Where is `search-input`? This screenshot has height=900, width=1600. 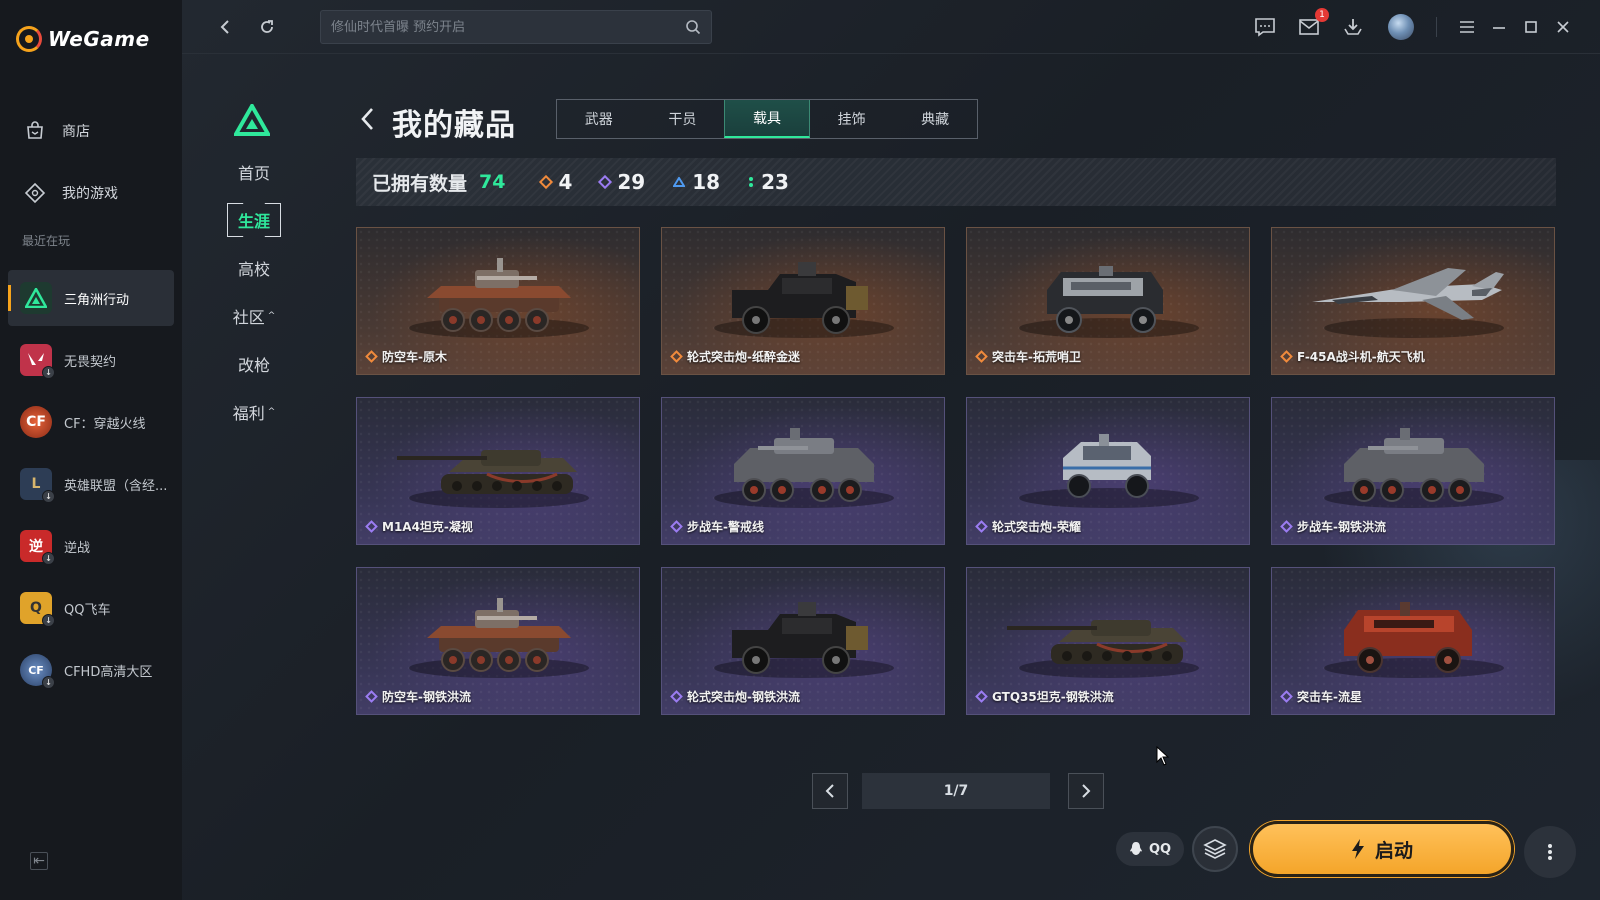 search-input is located at coordinates (508, 27).